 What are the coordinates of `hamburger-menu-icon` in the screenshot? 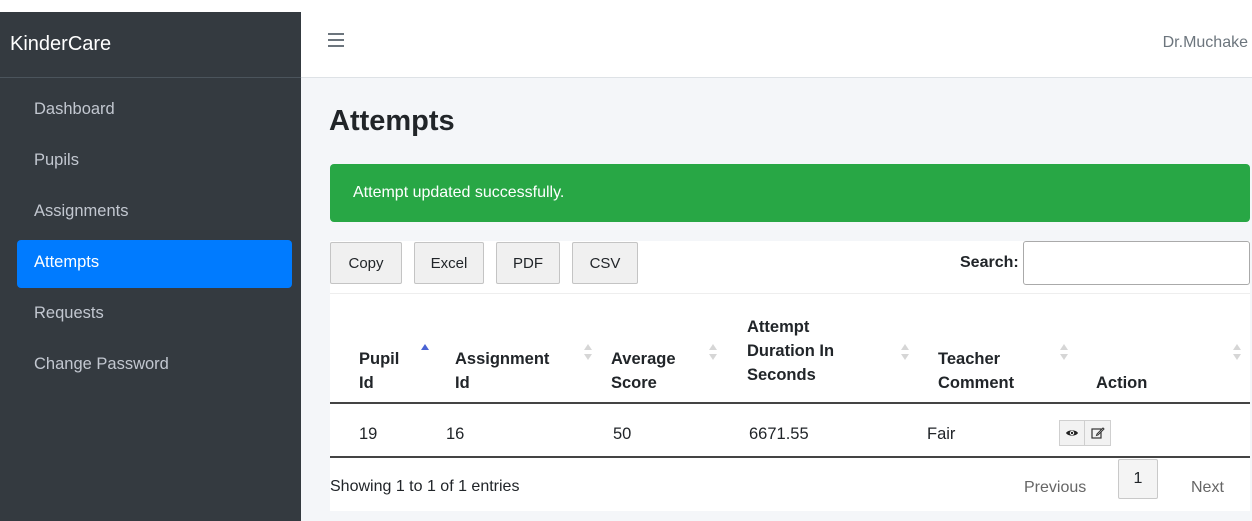 It's located at (336, 40).